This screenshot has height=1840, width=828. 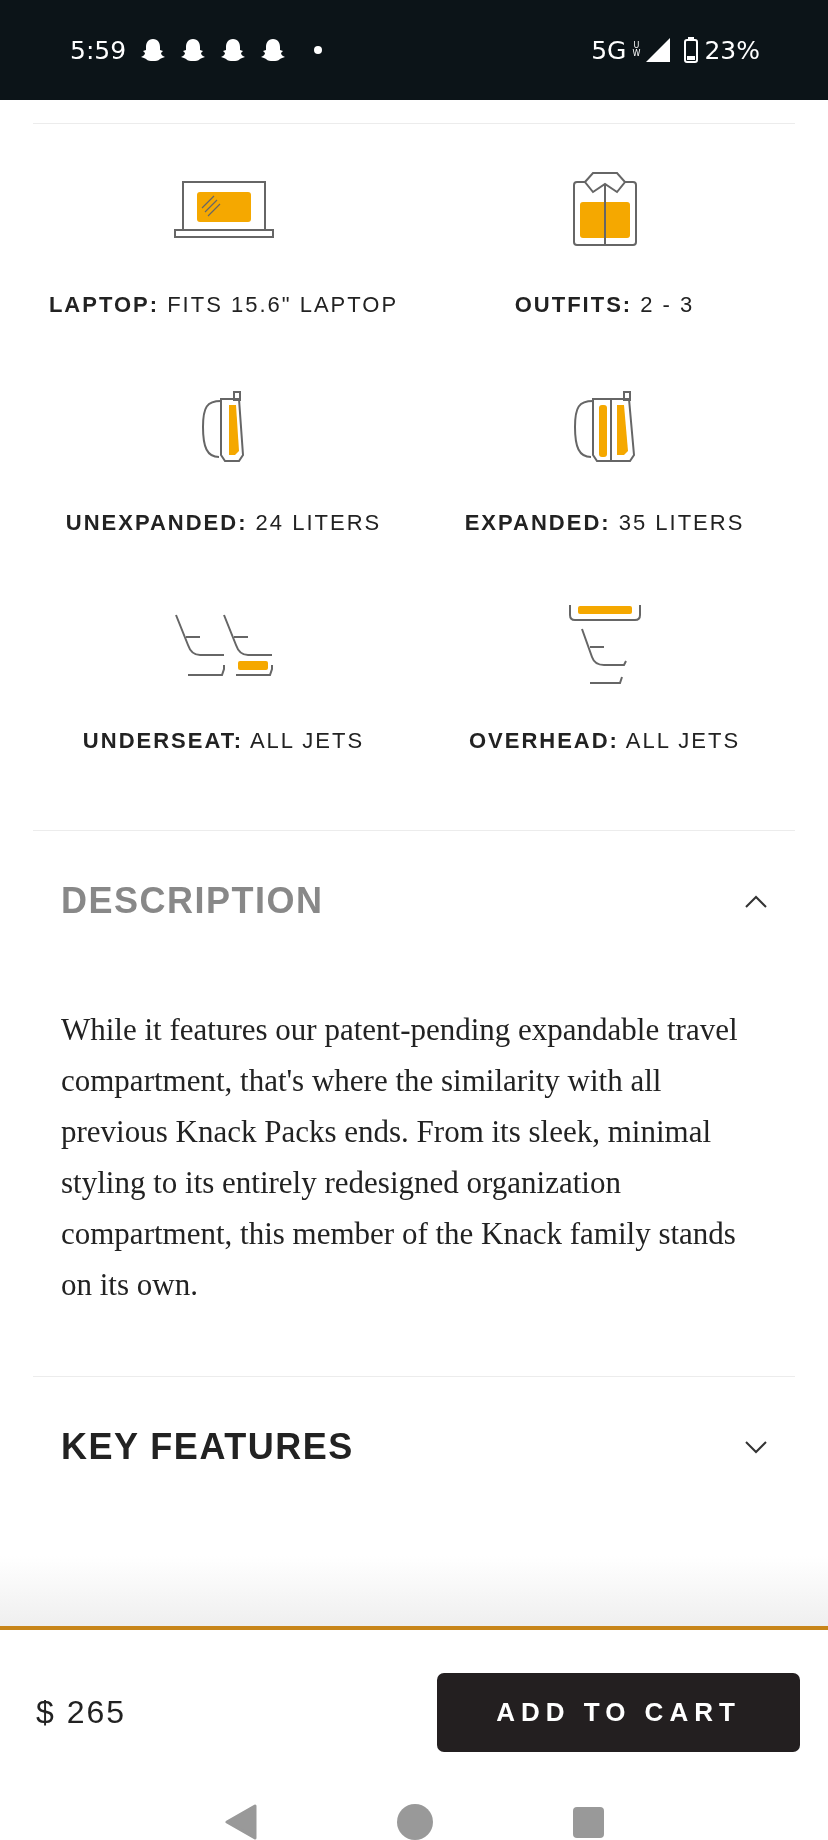 What do you see at coordinates (609, 50) in the screenshot?
I see `network-type: 5G` at bounding box center [609, 50].